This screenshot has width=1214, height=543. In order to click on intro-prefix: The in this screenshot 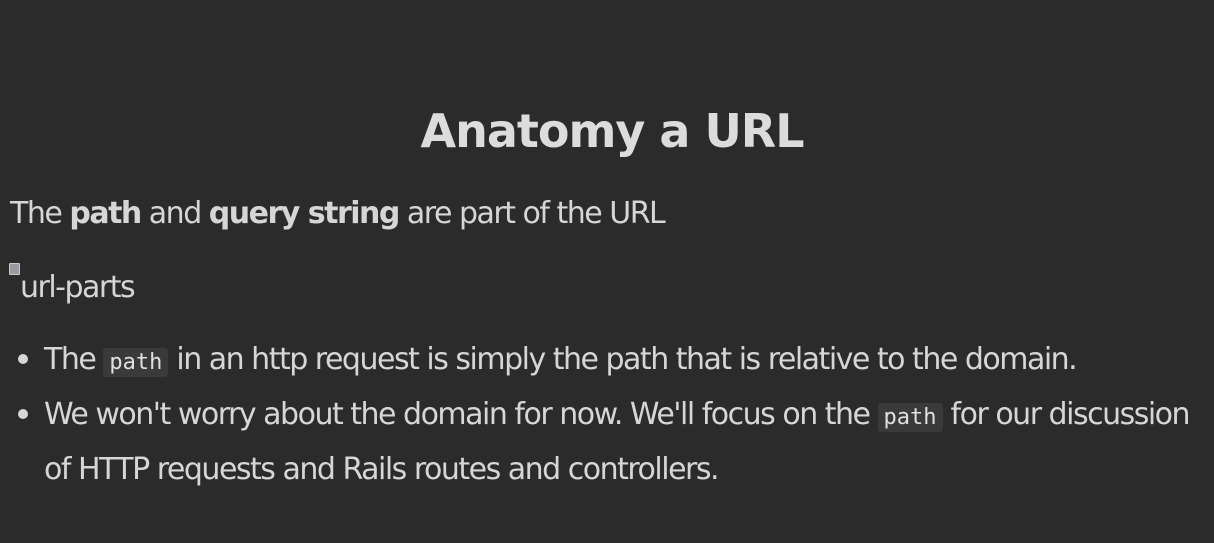, I will do `click(40, 213)`.